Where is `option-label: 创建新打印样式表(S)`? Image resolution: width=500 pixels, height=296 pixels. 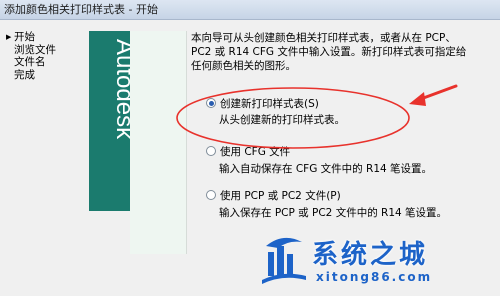 option-label: 创建新打印样式表(S) is located at coordinates (269, 103).